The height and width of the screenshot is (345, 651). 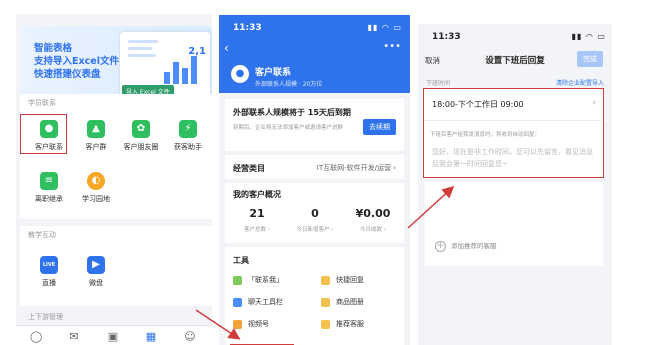 I want to click on toolbar-icon, so click(x=237, y=302).